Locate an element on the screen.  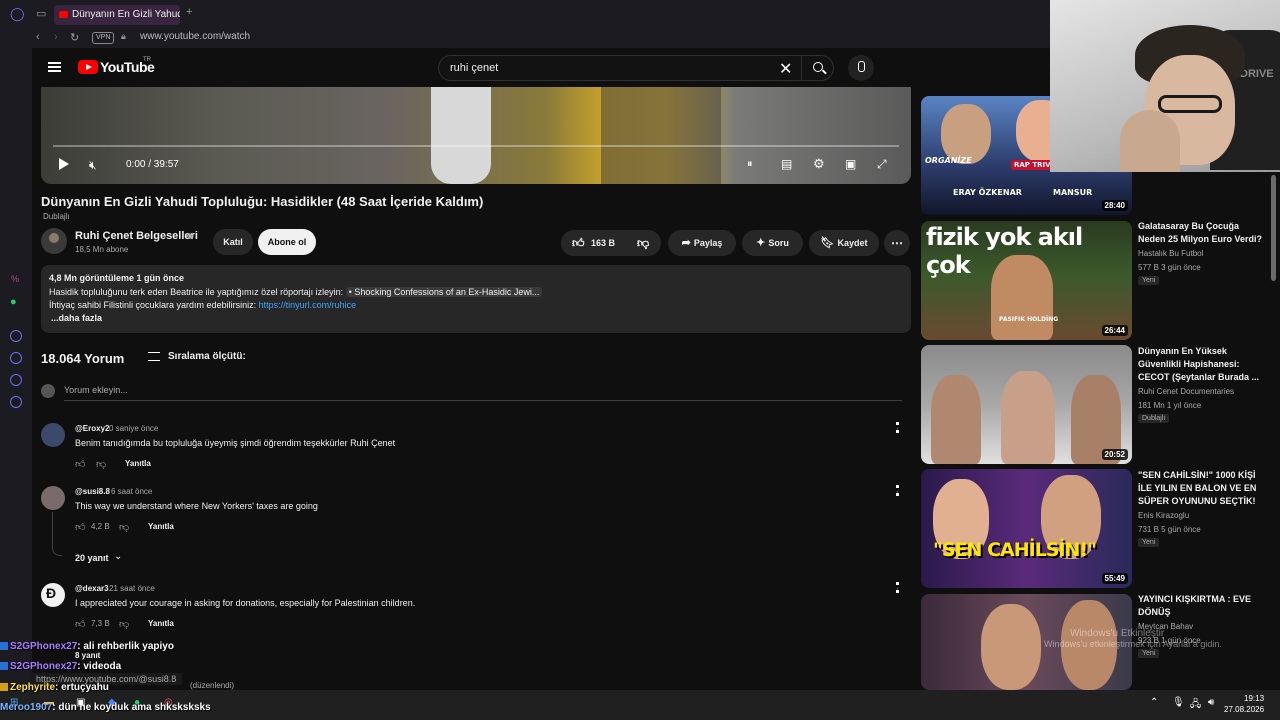
video-duration: 28:40 is located at coordinates (1114, 205).